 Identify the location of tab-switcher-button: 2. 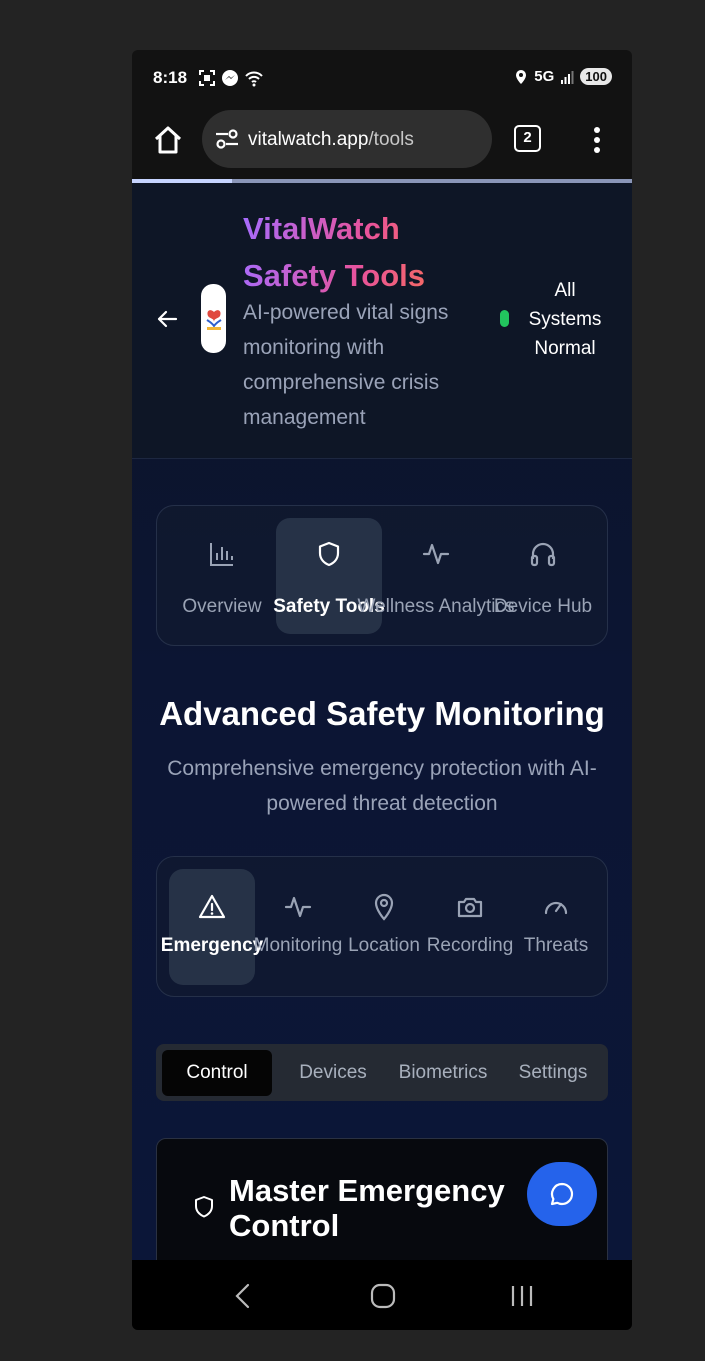
(527, 138).